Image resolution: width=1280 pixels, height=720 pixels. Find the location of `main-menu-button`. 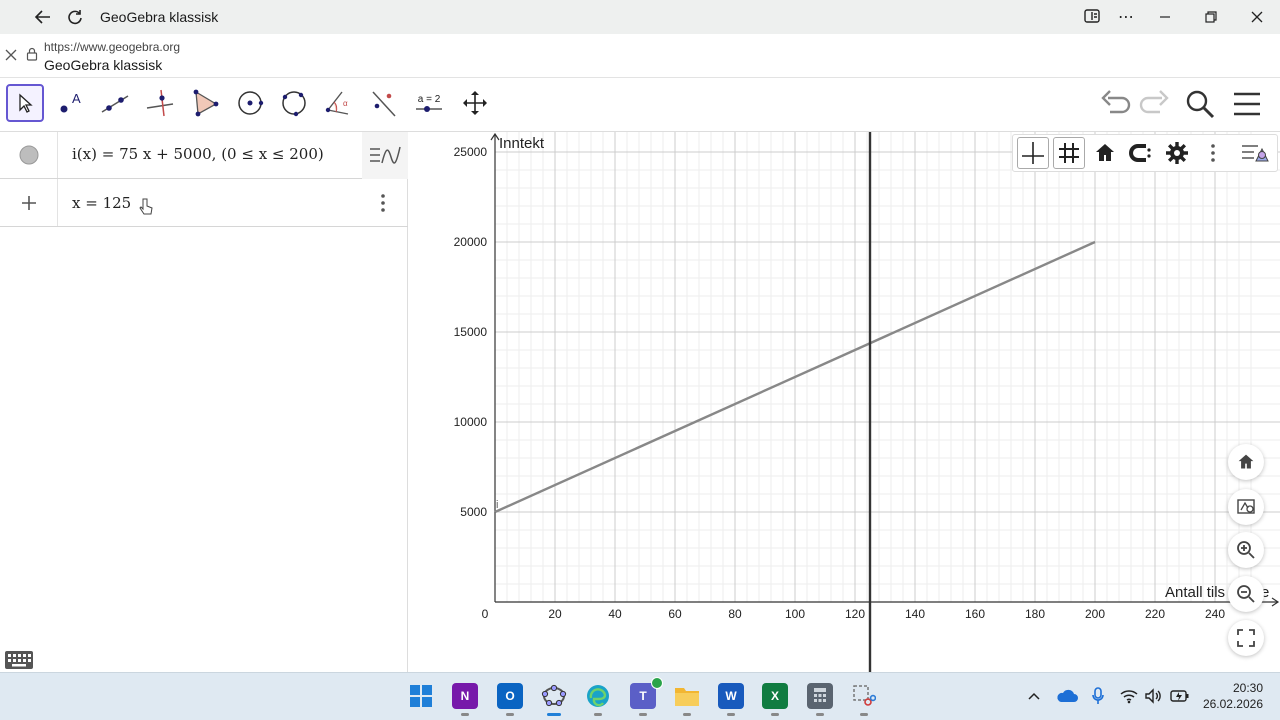

main-menu-button is located at coordinates (1247, 106).